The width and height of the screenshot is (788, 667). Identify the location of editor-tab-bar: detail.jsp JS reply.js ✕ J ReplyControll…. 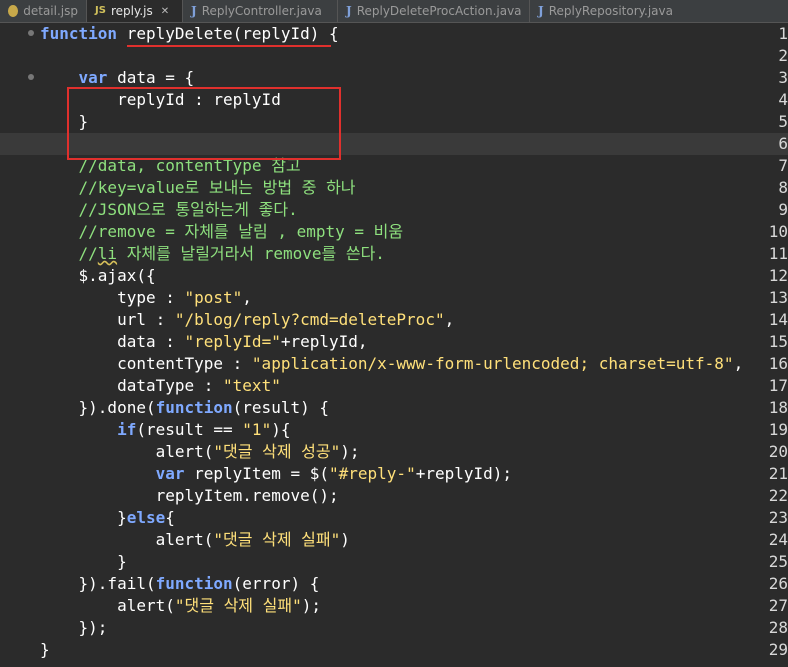
(394, 11).